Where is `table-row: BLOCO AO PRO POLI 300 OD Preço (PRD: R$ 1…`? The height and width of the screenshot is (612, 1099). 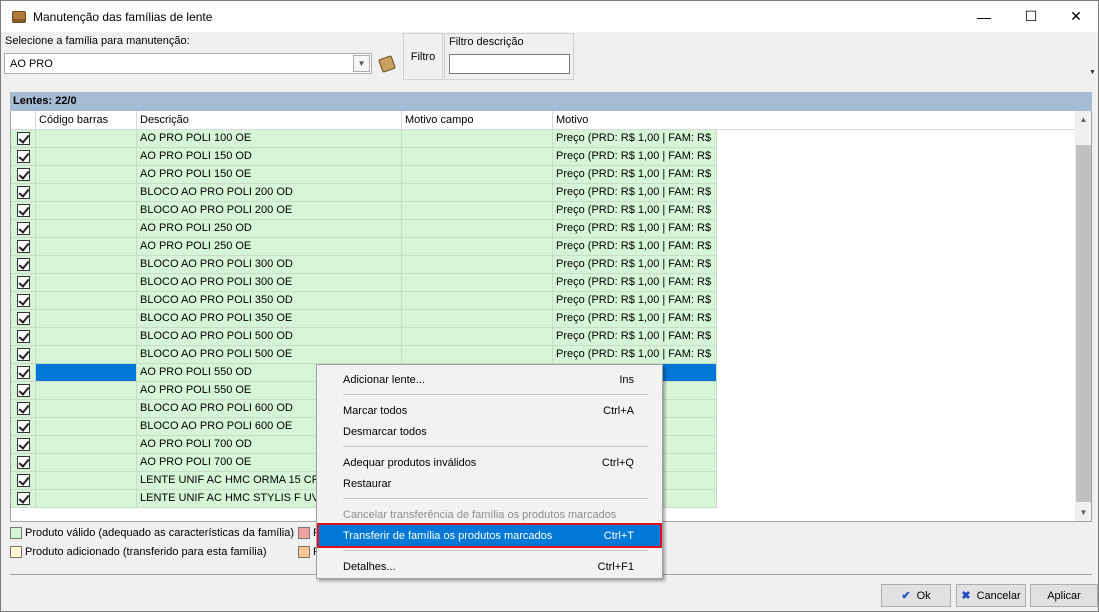 table-row: BLOCO AO PRO POLI 300 OD Preço (PRD: R$ 1… is located at coordinates (364, 265).